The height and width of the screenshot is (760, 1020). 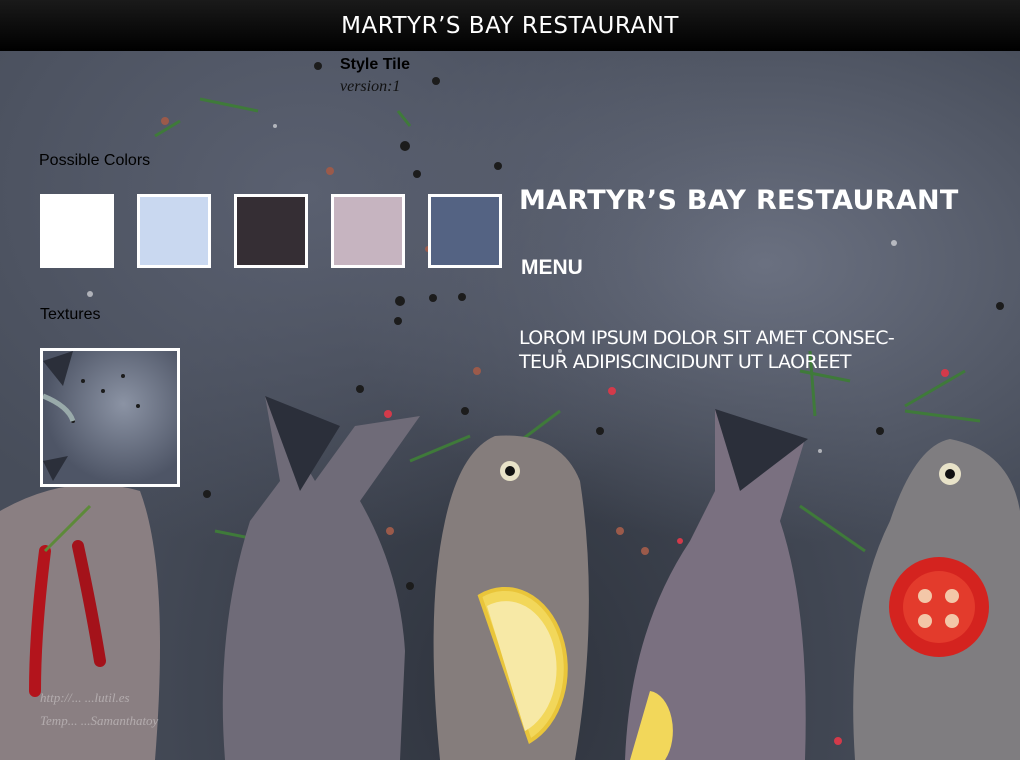 I want to click on textures-label: Textures, so click(x=70, y=314).